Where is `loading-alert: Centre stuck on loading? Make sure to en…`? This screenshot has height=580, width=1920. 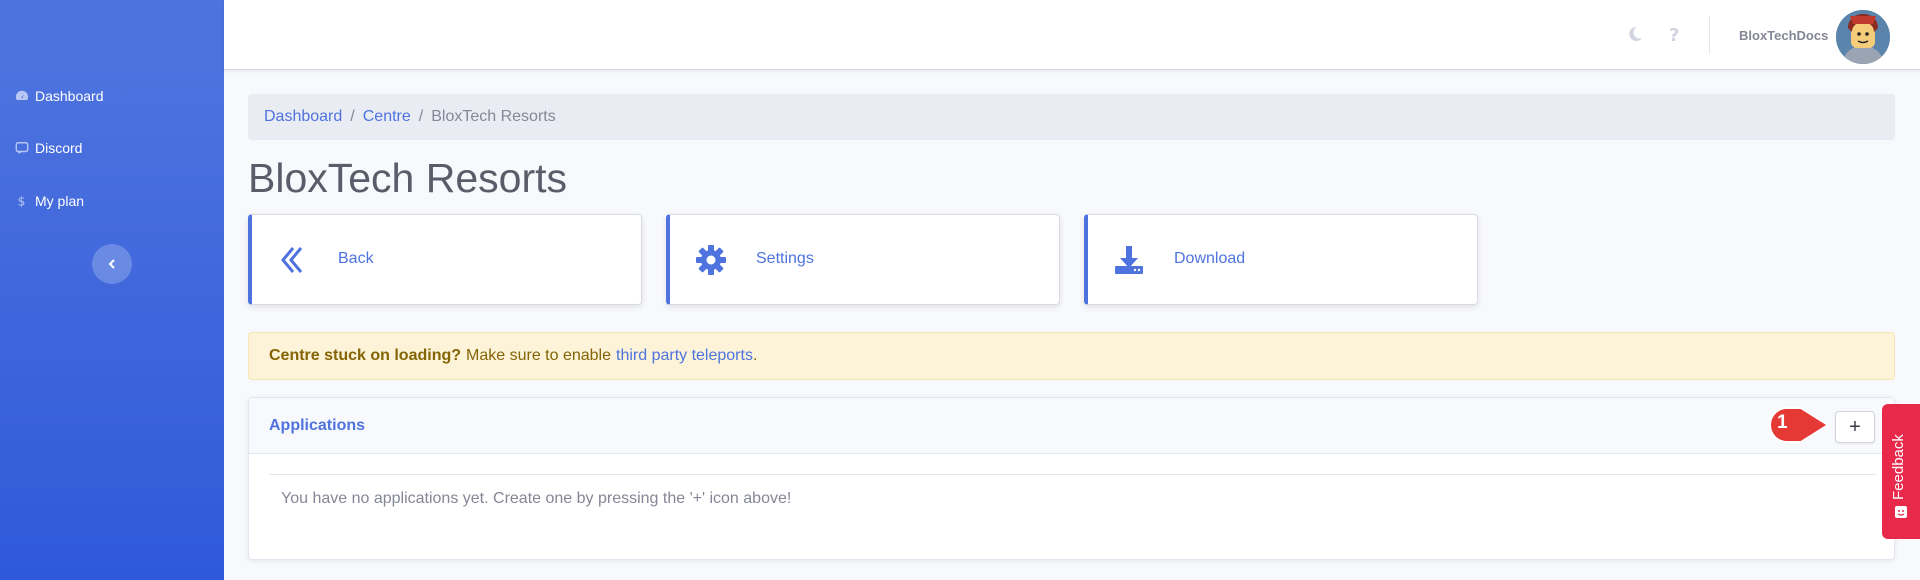 loading-alert: Centre stuck on loading? Make sure to en… is located at coordinates (1071, 356).